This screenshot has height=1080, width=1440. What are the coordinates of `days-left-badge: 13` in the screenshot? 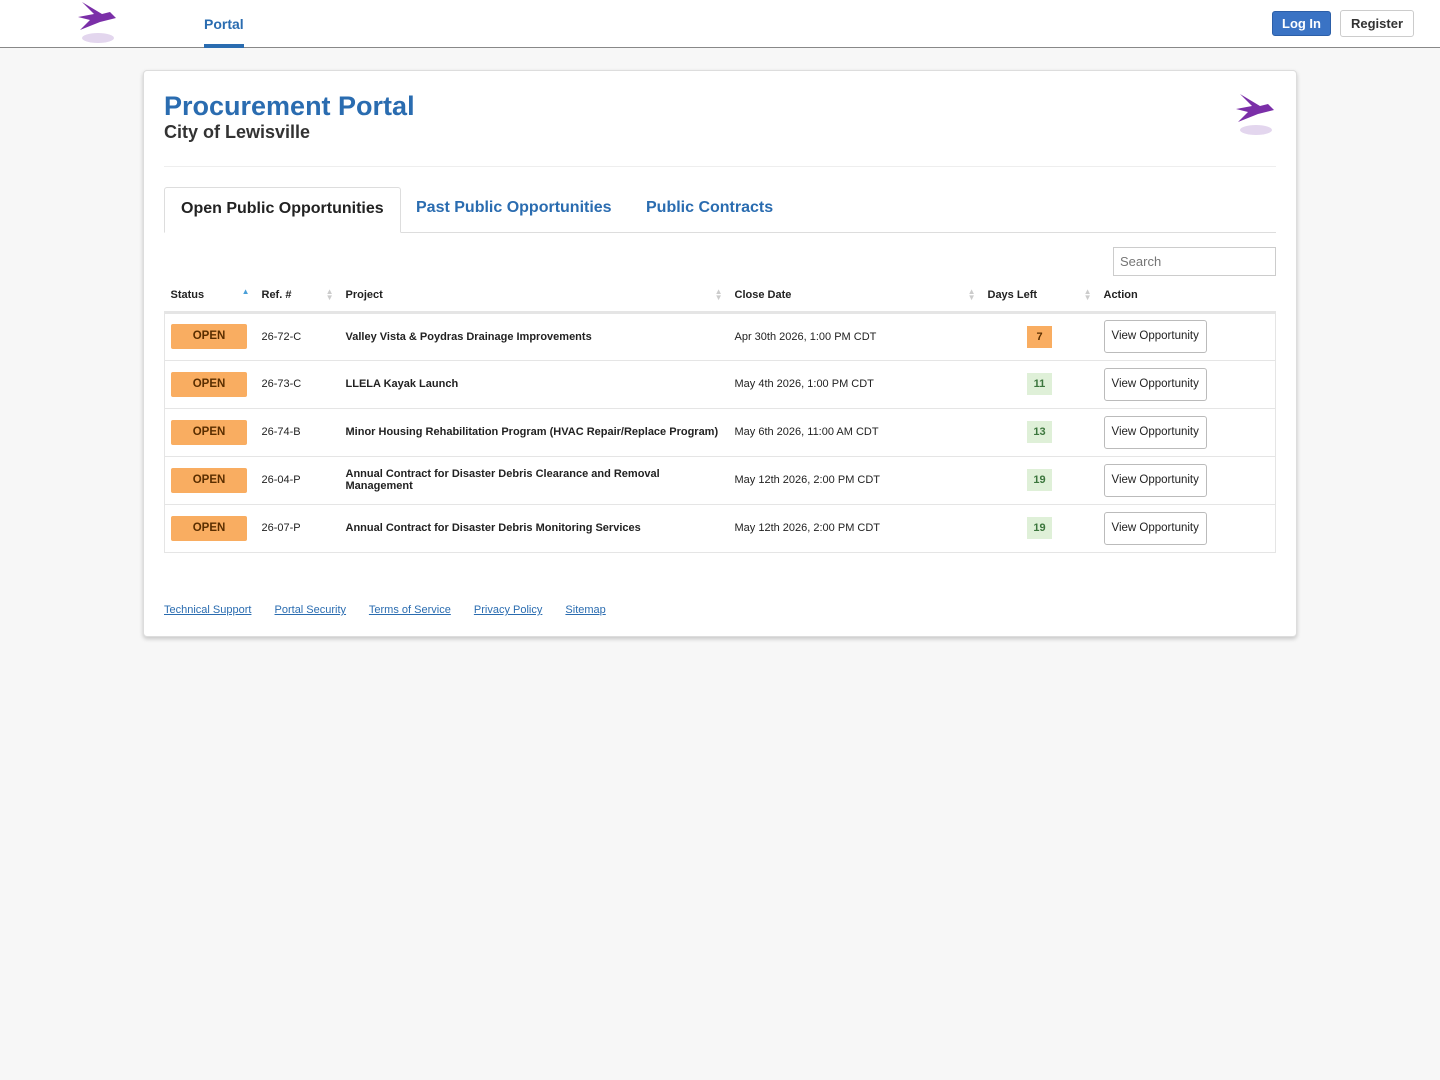 It's located at (1039, 432).